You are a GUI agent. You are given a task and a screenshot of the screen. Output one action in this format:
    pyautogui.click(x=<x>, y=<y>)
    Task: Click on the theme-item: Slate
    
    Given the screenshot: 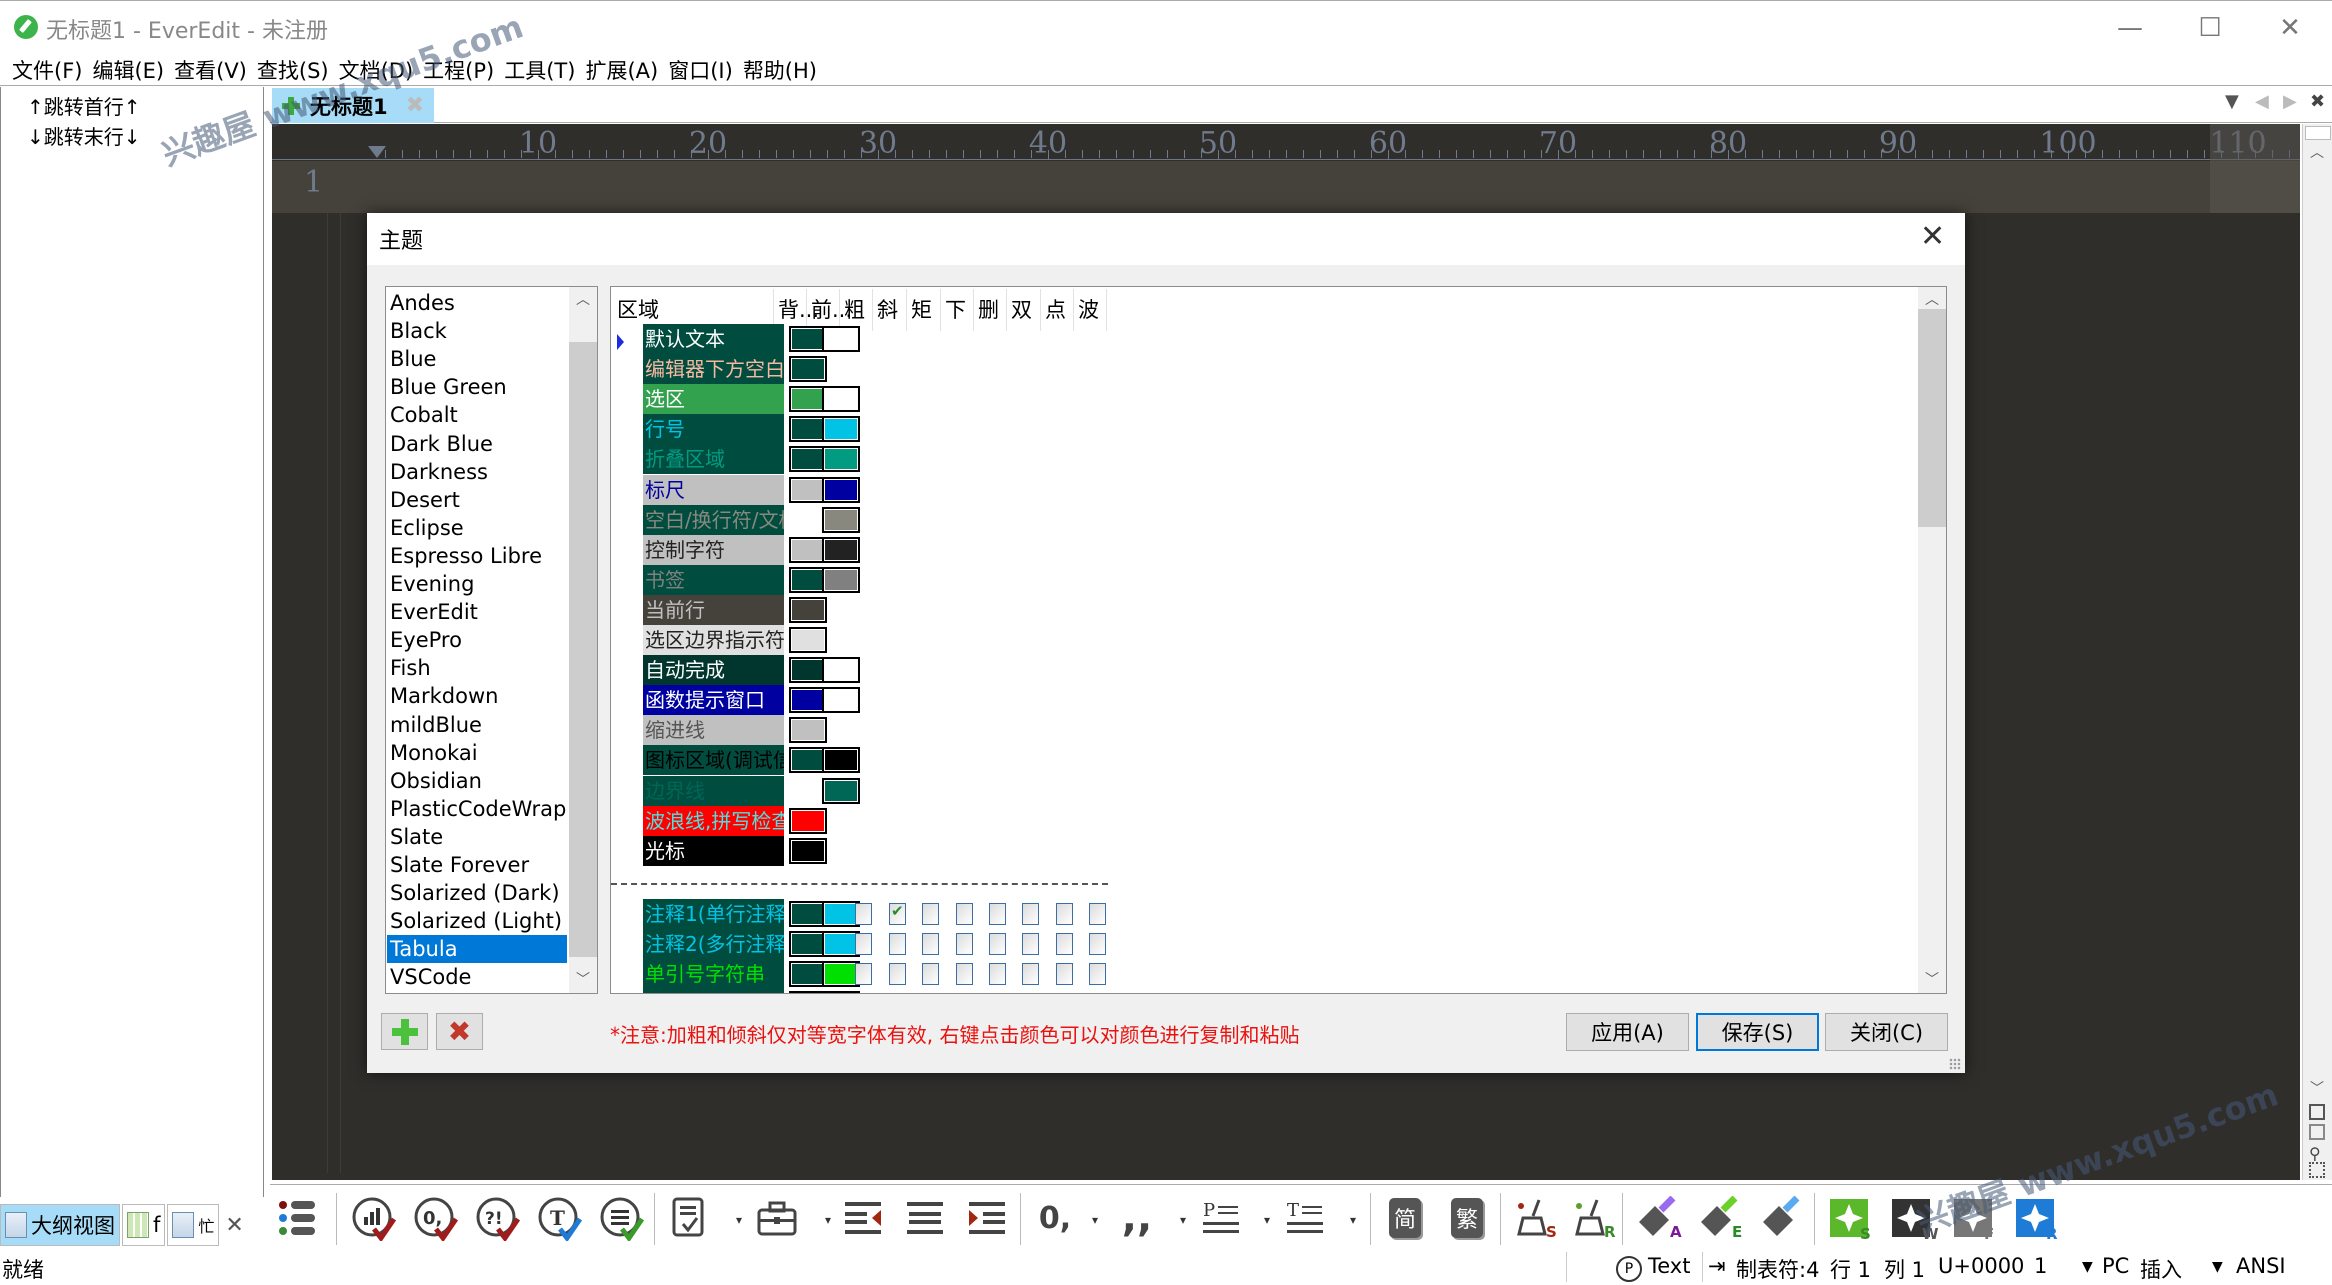 What is the action you would take?
    pyautogui.click(x=477, y=837)
    